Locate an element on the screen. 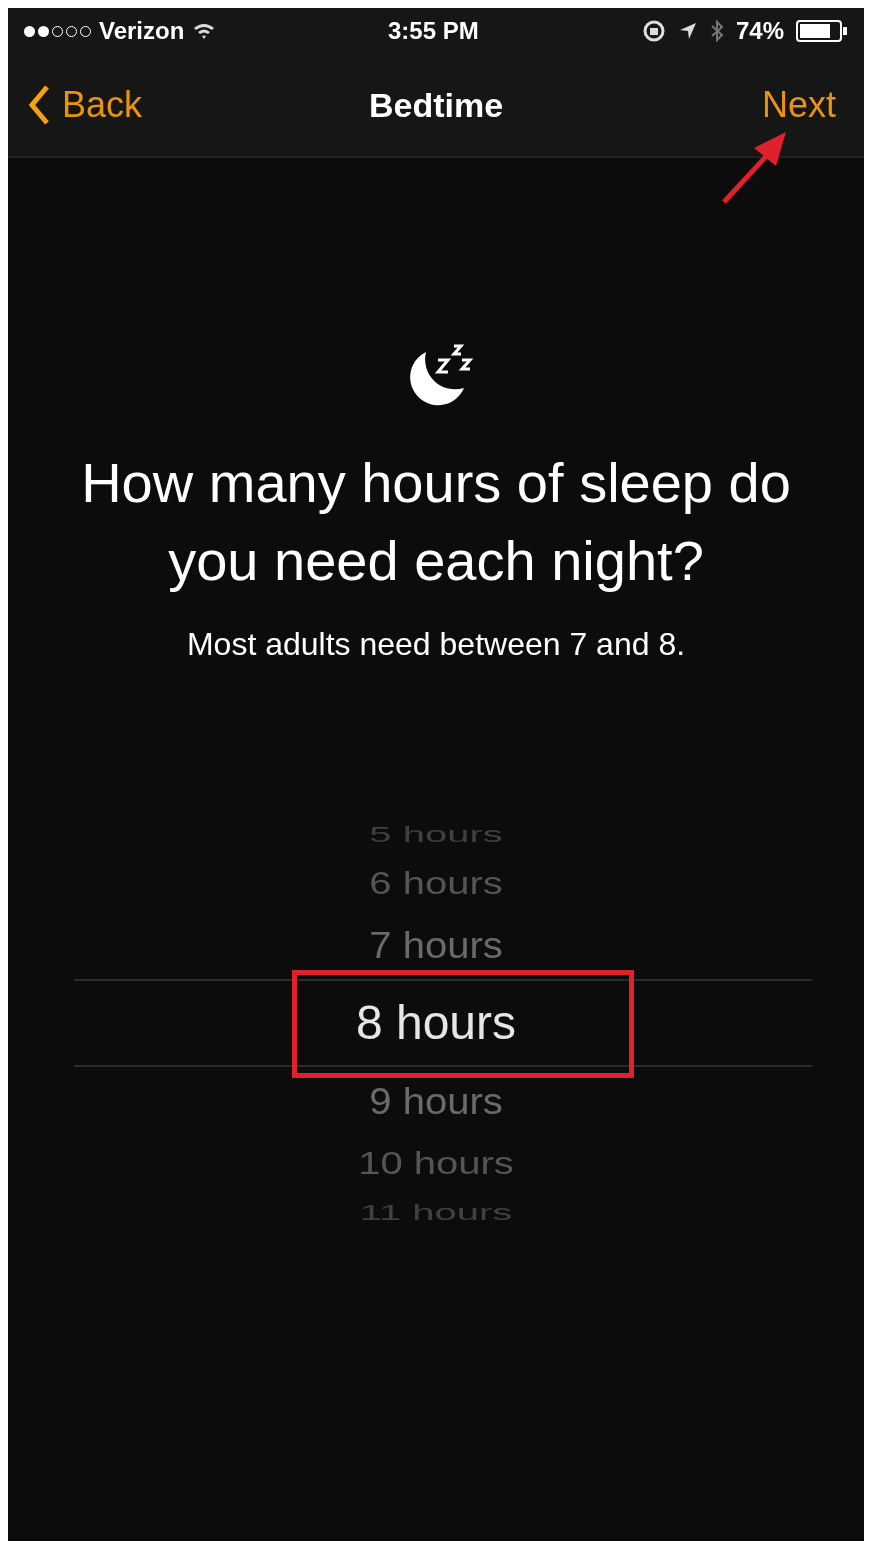  picker-option: 7 hours is located at coordinates (436, 945).